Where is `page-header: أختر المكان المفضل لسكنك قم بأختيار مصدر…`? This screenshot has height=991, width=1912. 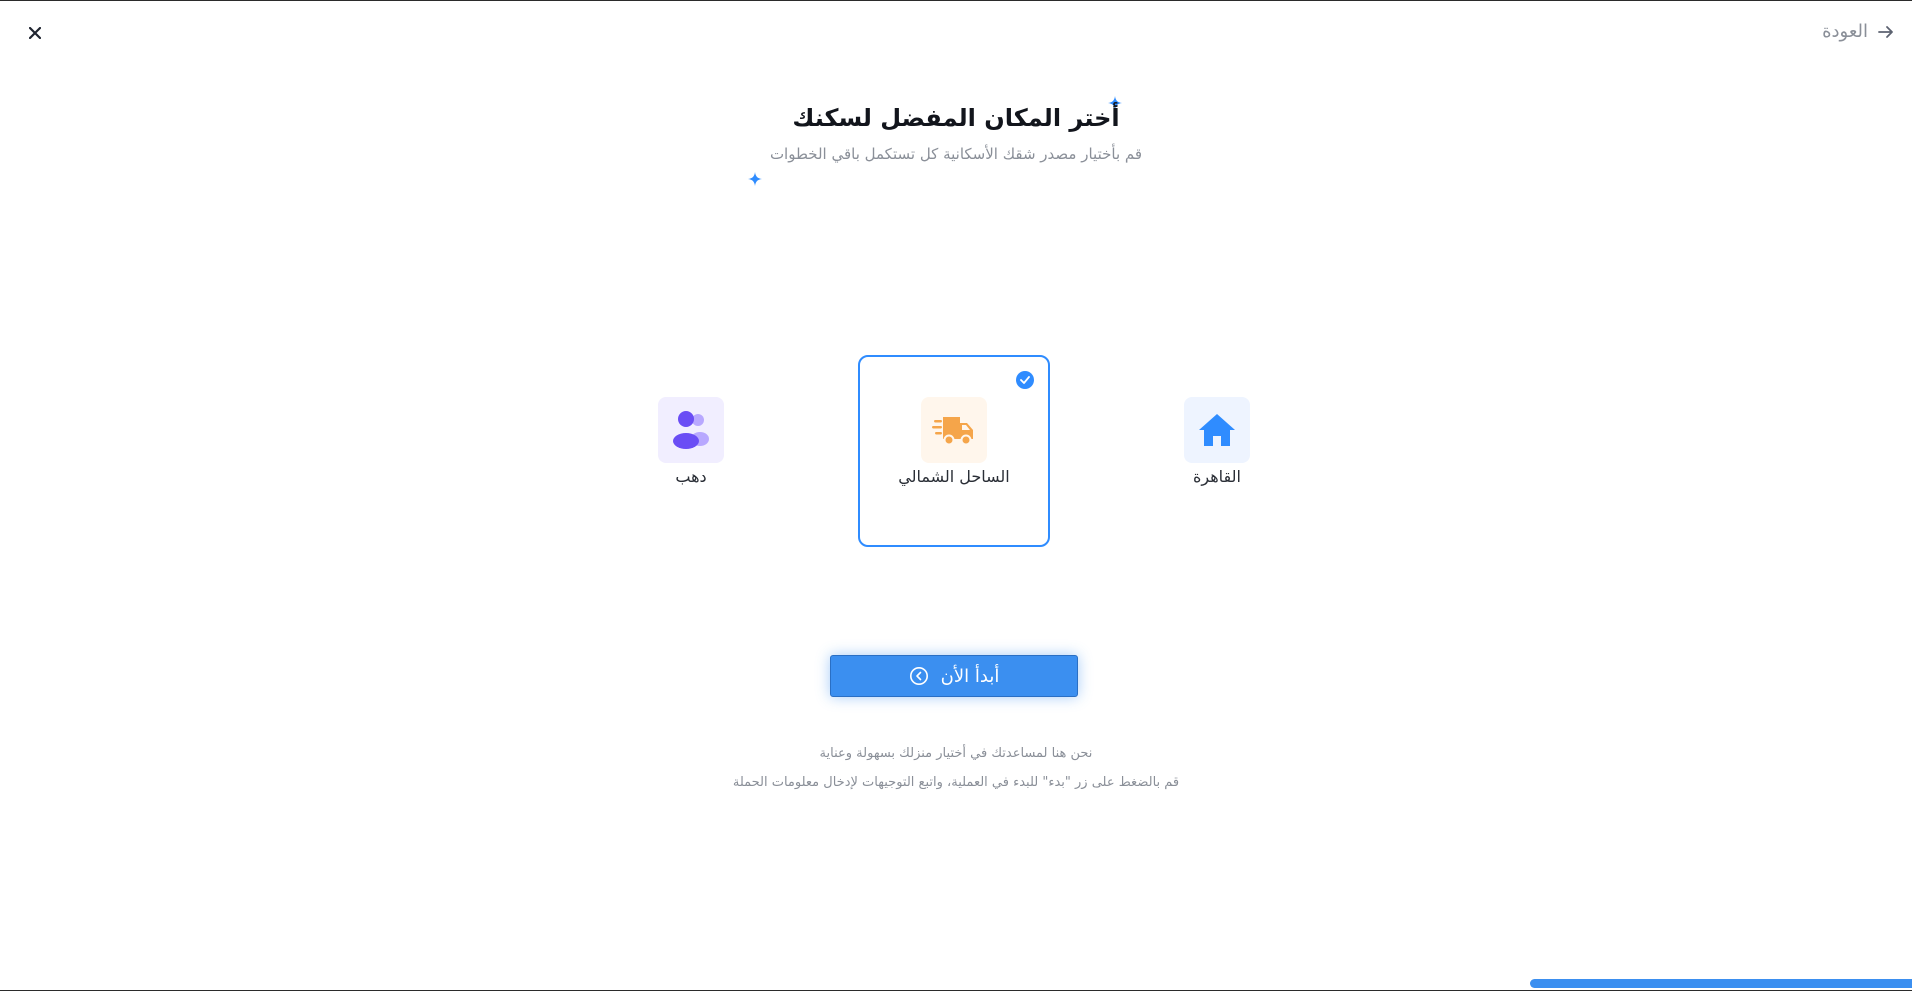 page-header: أختر المكان المفضل لسكنك قم بأختيار مصدر… is located at coordinates (956, 133).